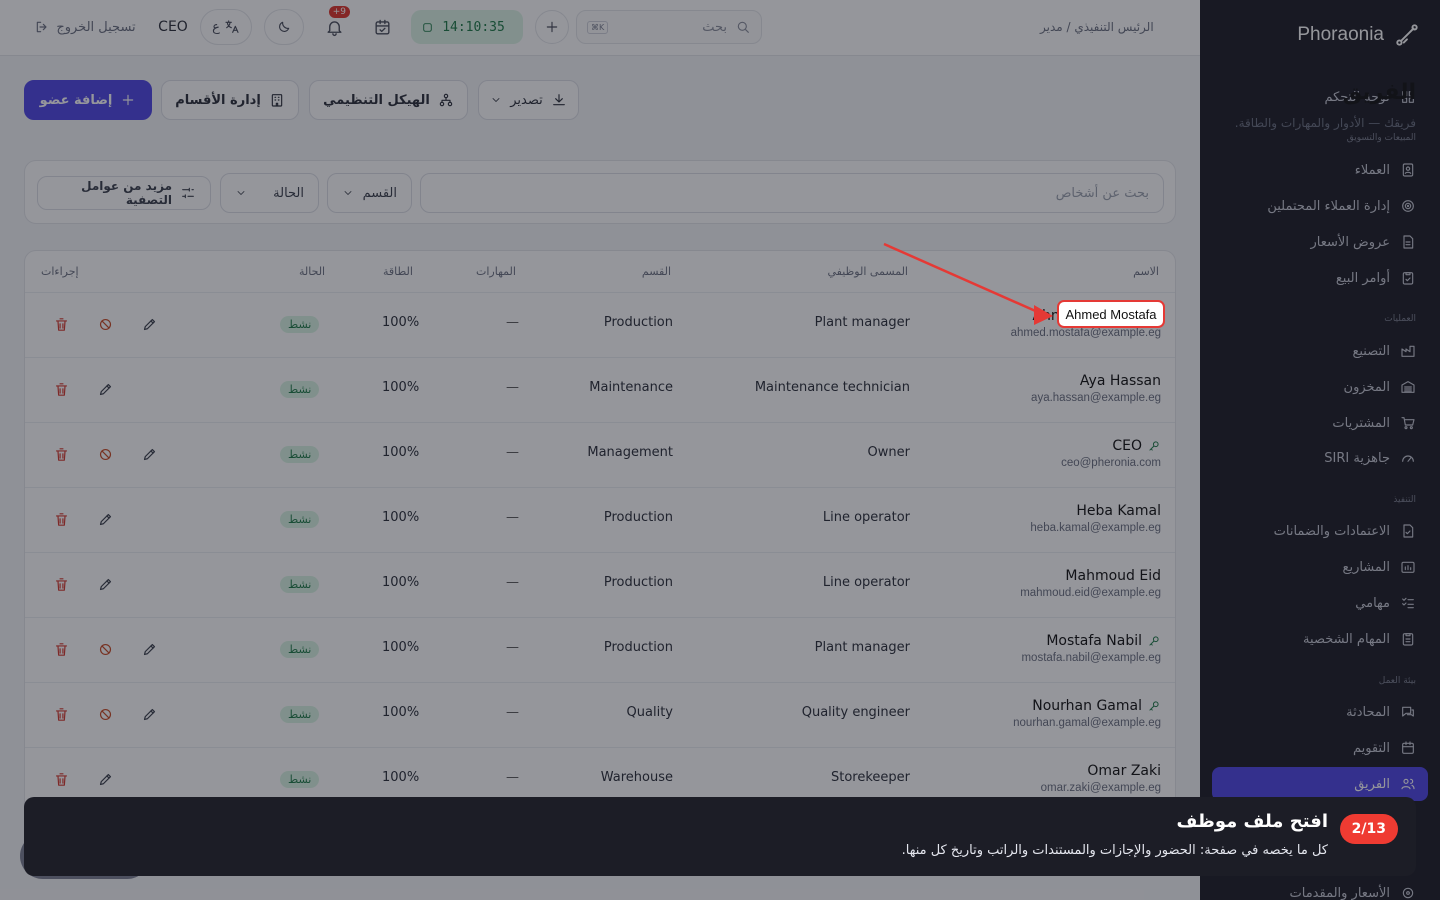 Image resolution: width=1440 pixels, height=900 pixels. I want to click on column-header-name: الاسم, so click(1146, 271).